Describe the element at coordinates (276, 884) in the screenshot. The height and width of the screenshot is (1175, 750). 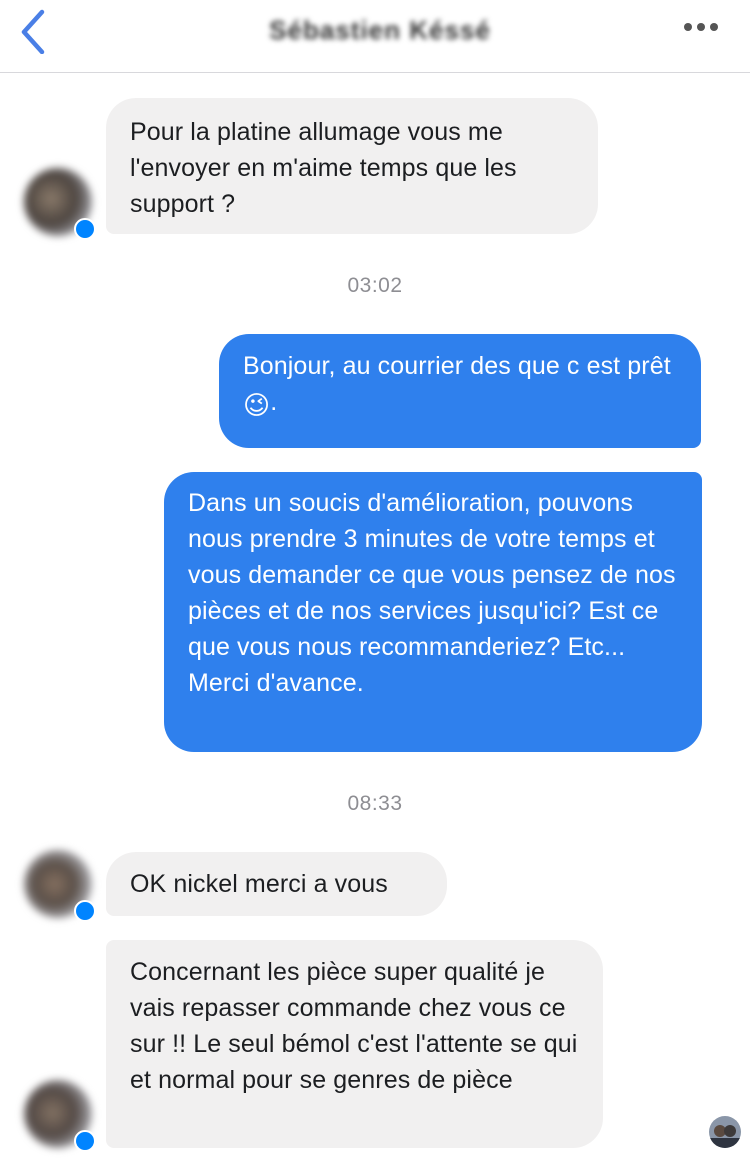
I see `message-incoming: OK nickel merci a vous` at that location.